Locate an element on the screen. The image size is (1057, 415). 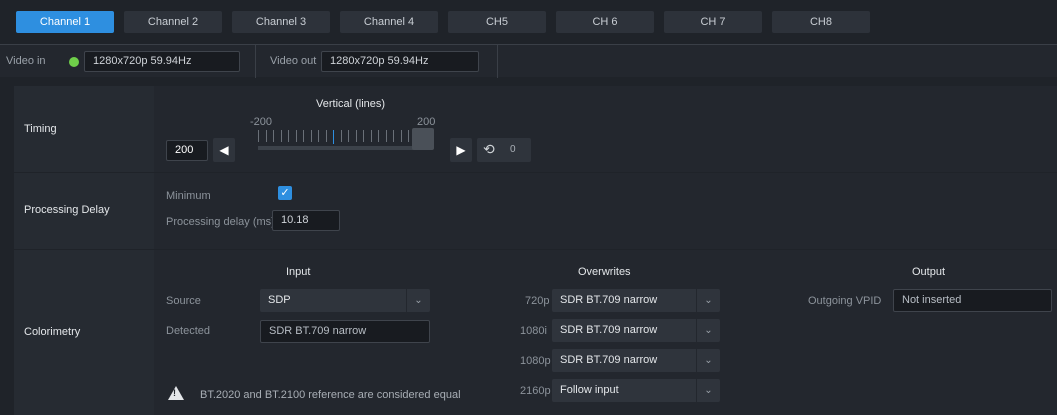
output-heading: Output is located at coordinates (929, 272).